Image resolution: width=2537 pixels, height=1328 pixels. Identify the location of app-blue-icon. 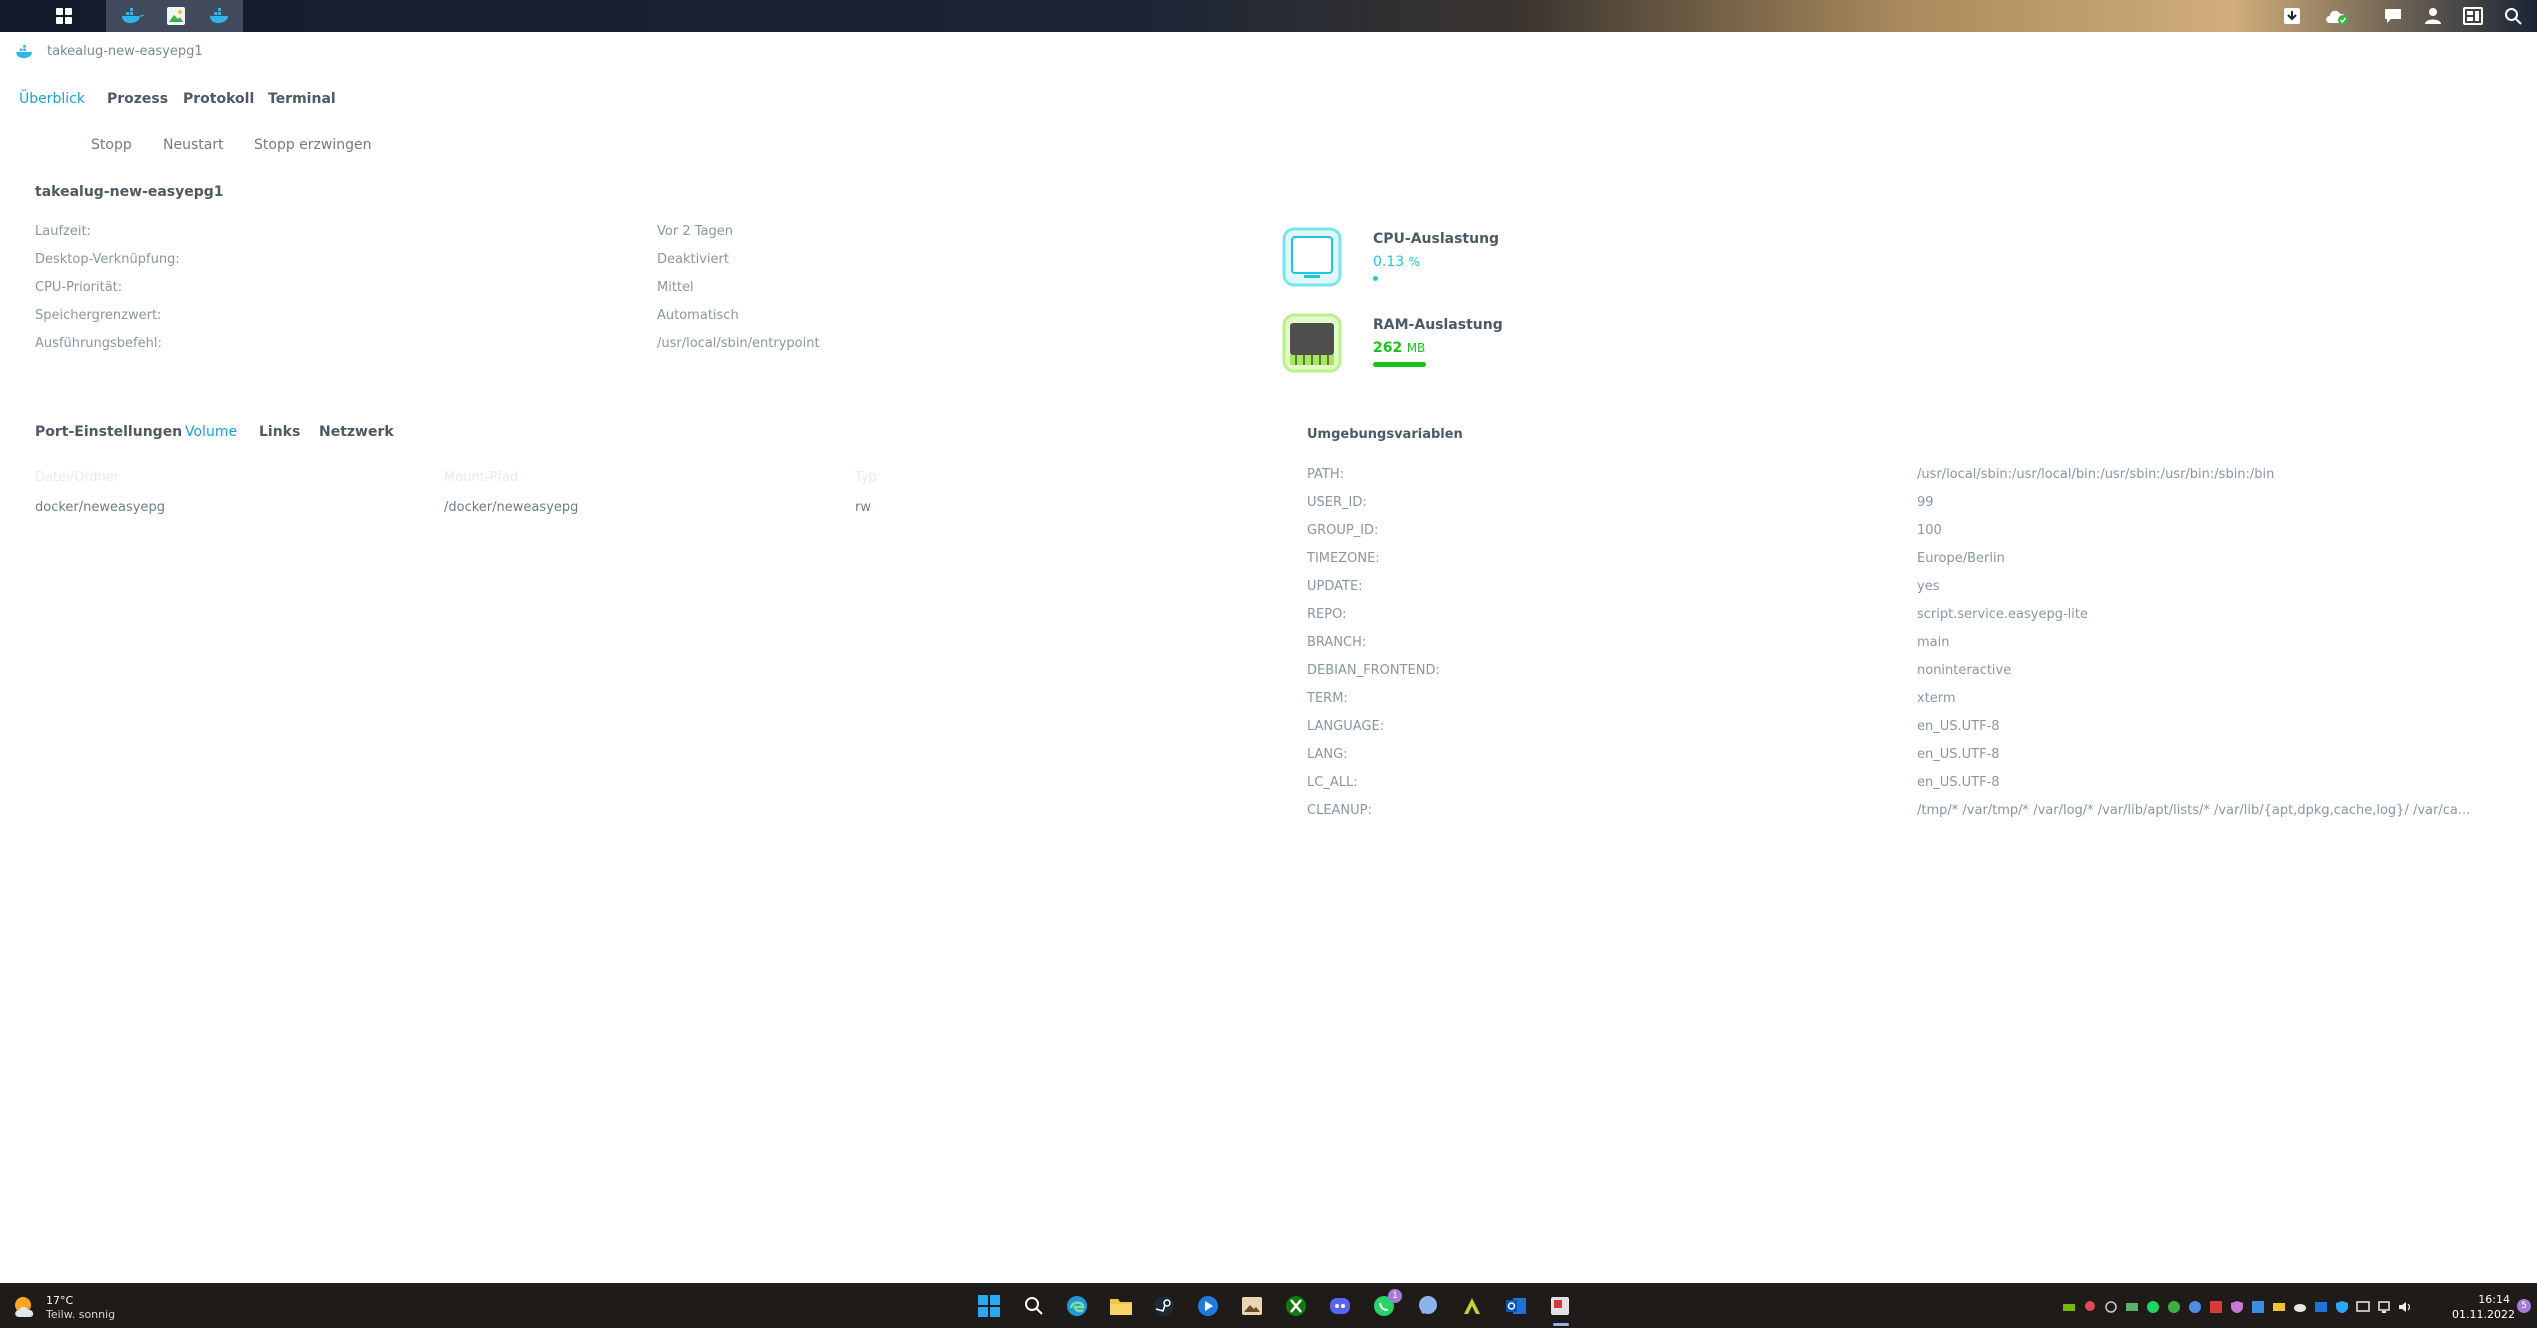
(1208, 1306).